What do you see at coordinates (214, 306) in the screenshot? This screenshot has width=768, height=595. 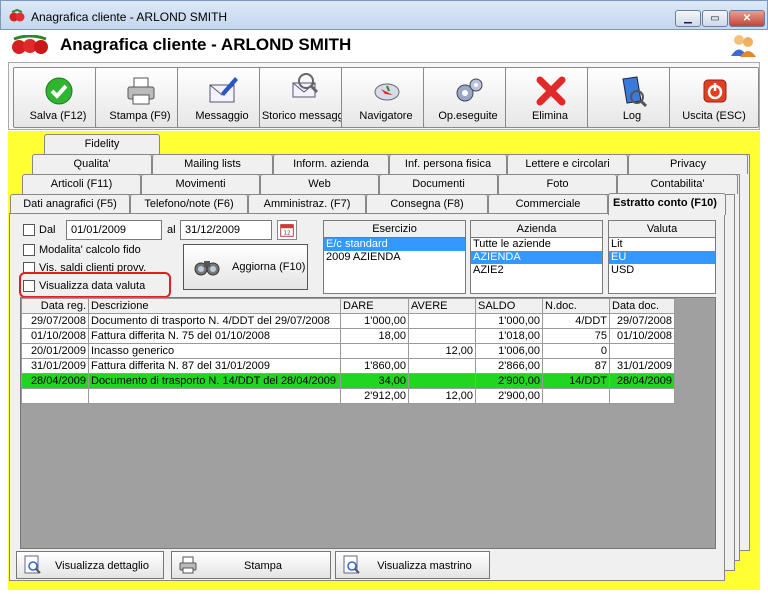 I see `col-header-descrizione: Descrizione` at bounding box center [214, 306].